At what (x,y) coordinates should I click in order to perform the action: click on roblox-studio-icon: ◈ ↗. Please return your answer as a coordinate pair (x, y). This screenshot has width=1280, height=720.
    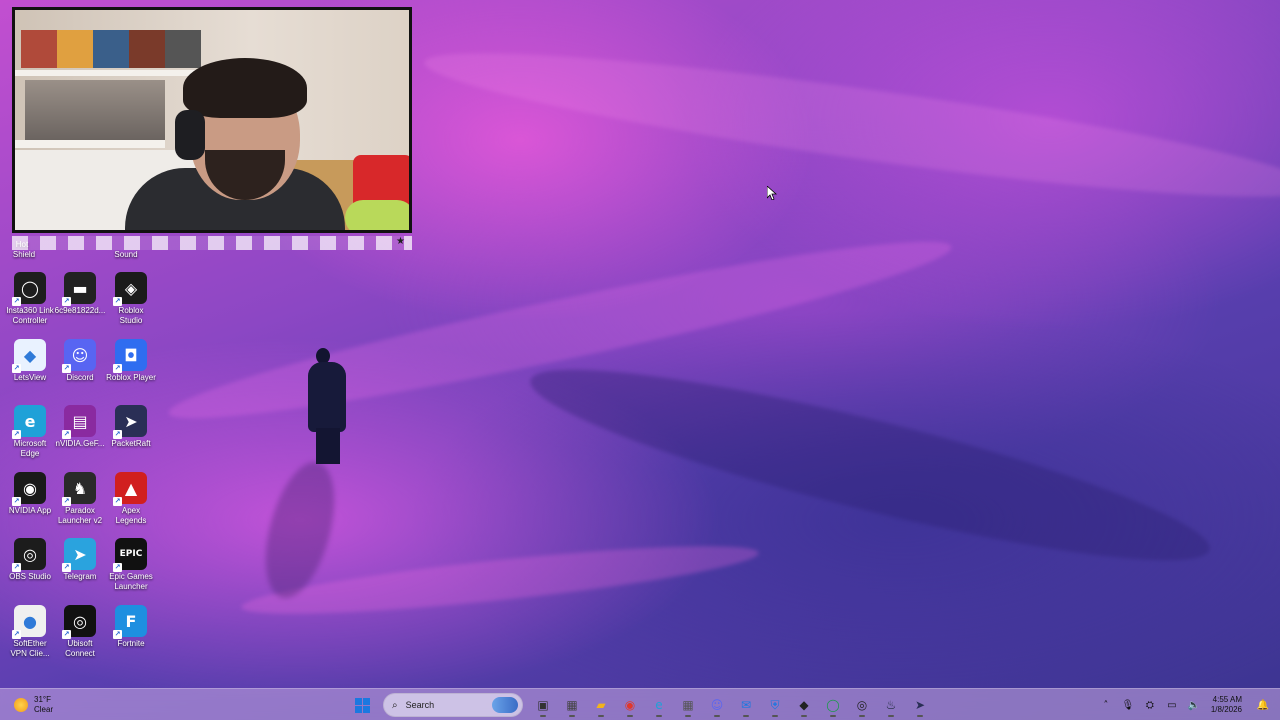
    Looking at the image, I should click on (130, 289).